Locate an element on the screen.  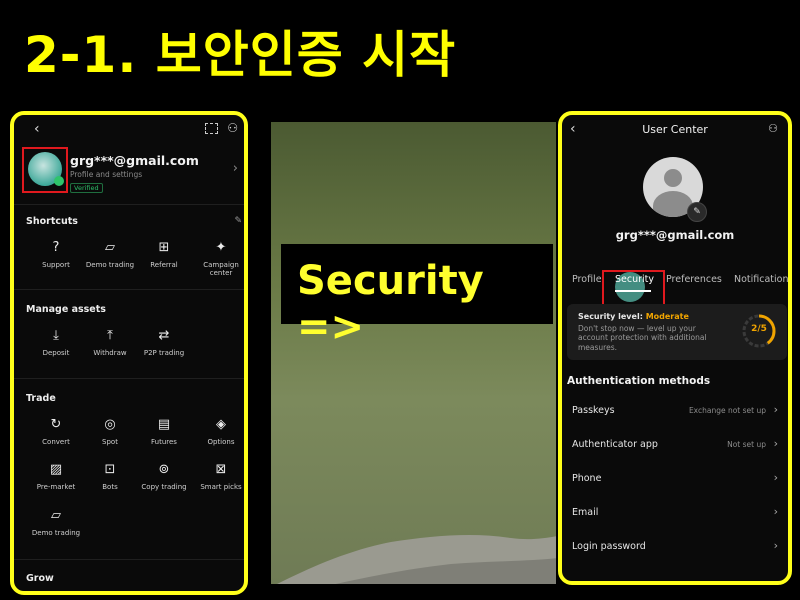
trade-label: Copy trading is located at coordinates (164, 487).